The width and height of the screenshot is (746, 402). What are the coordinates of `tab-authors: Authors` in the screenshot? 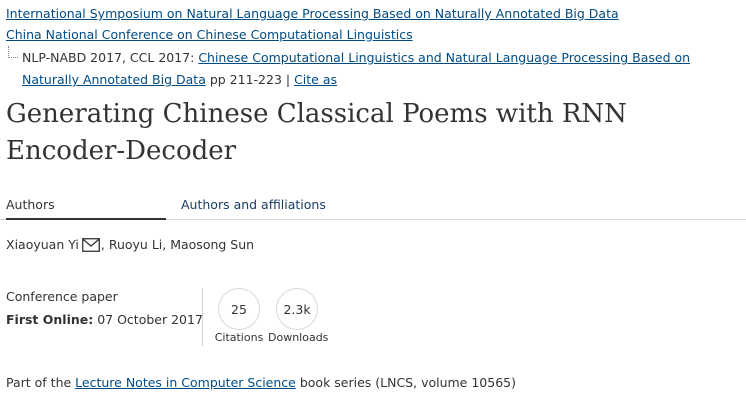 It's located at (86, 204).